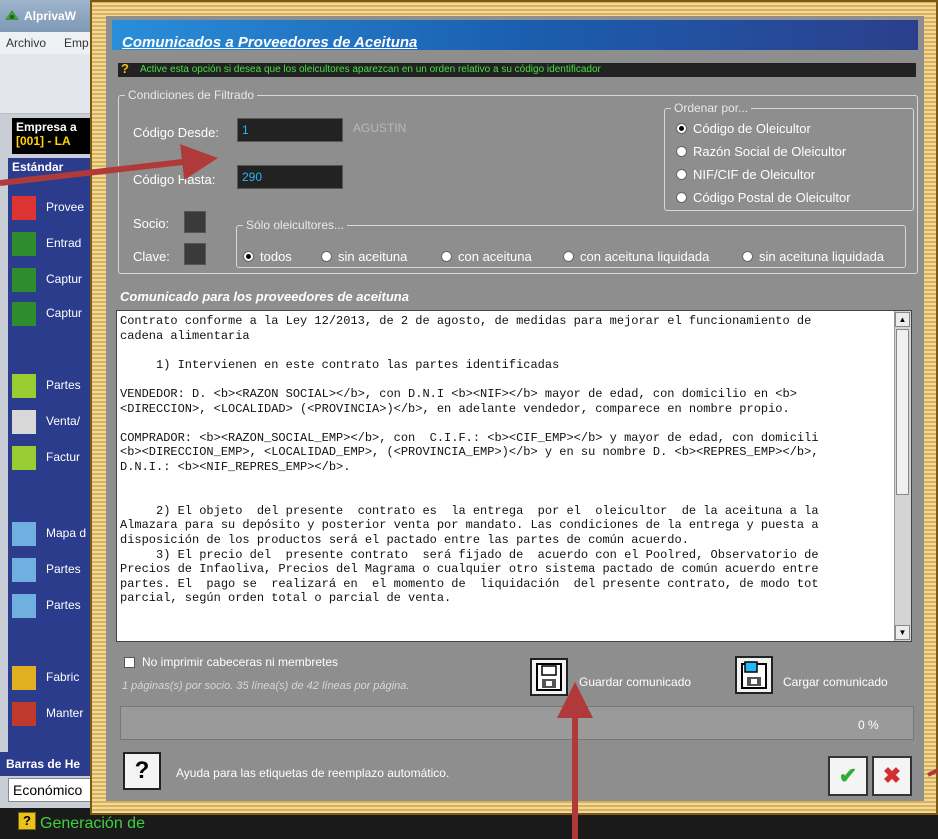 This screenshot has width=938, height=839. Describe the element at coordinates (770, 151) in the screenshot. I see `order-option-label: Razón Social de Oleicultor` at that location.